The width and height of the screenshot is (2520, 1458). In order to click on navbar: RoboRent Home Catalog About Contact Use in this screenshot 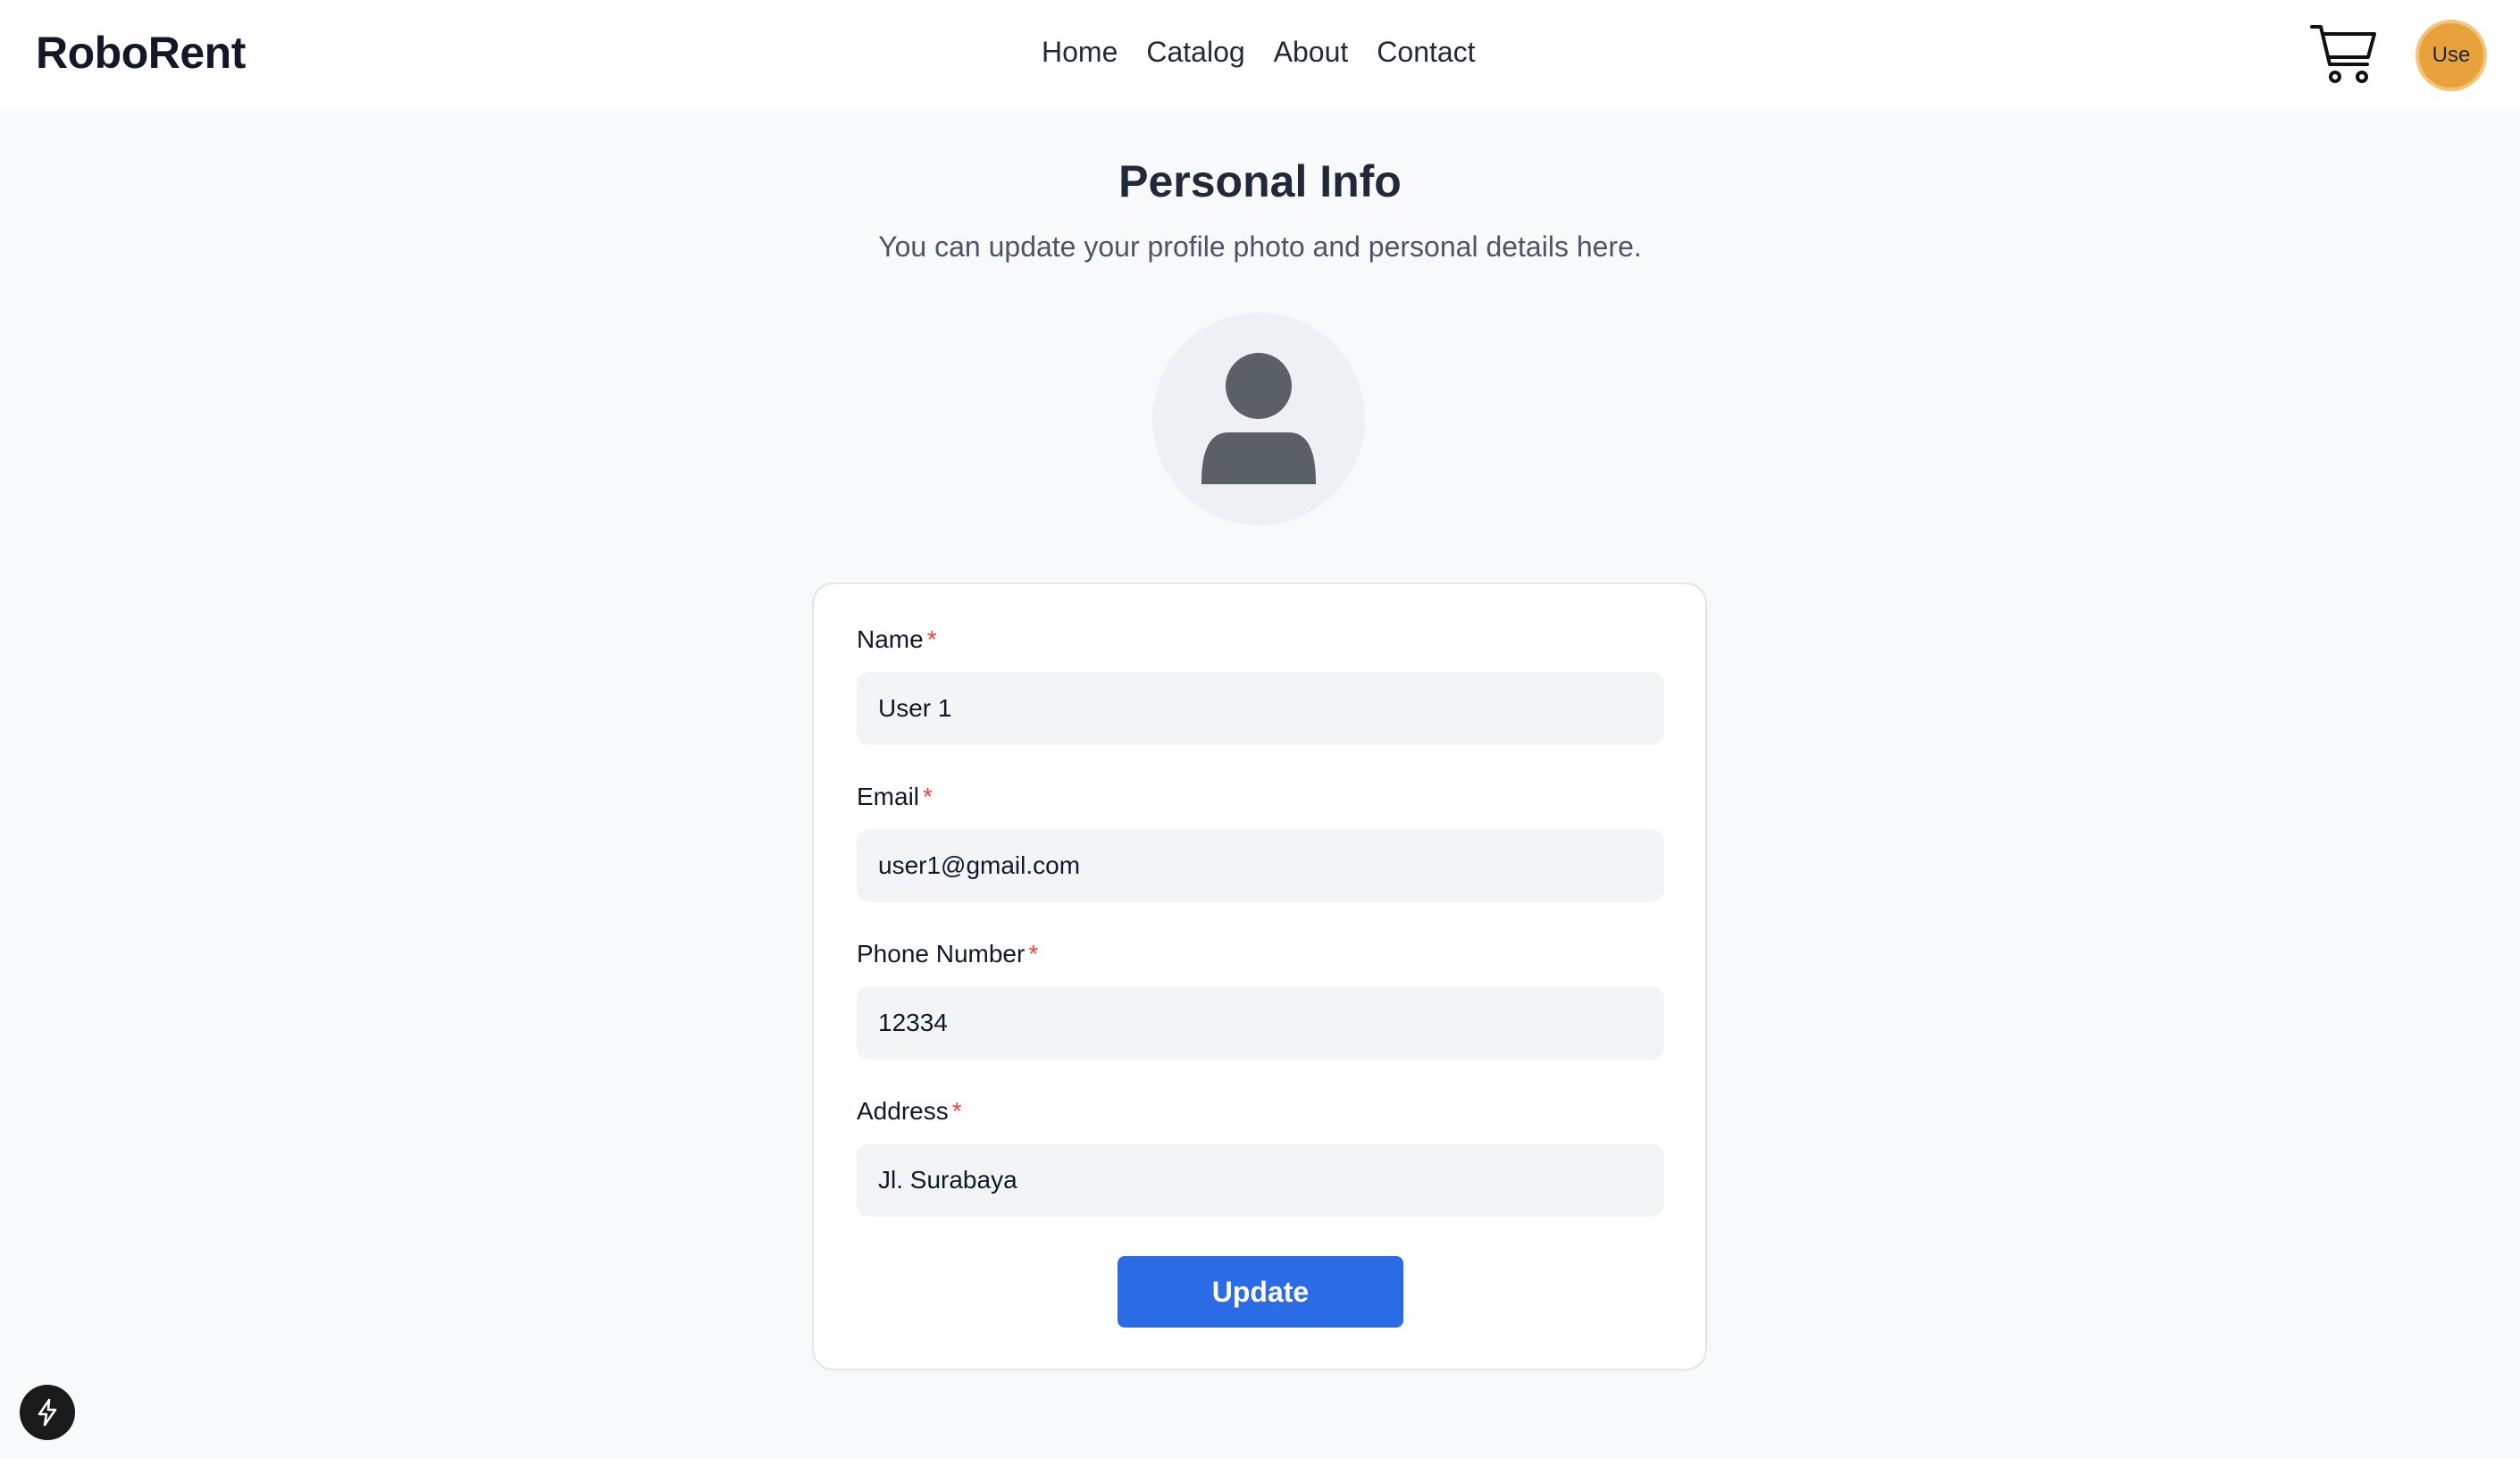, I will do `click(1260, 55)`.